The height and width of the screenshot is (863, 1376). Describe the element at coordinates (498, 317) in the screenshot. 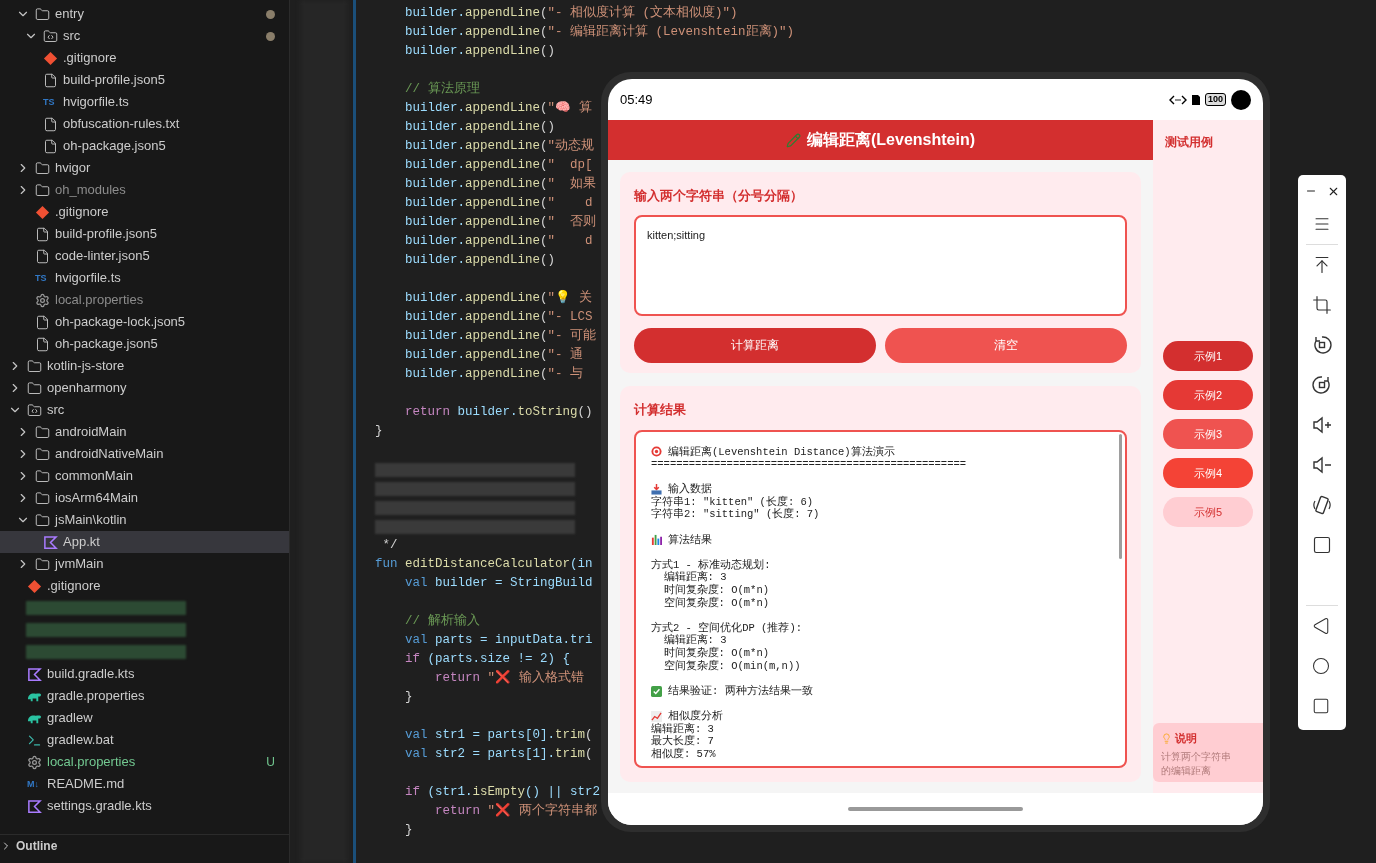

I see `code-line: builder.appendLine("- LCS` at that location.